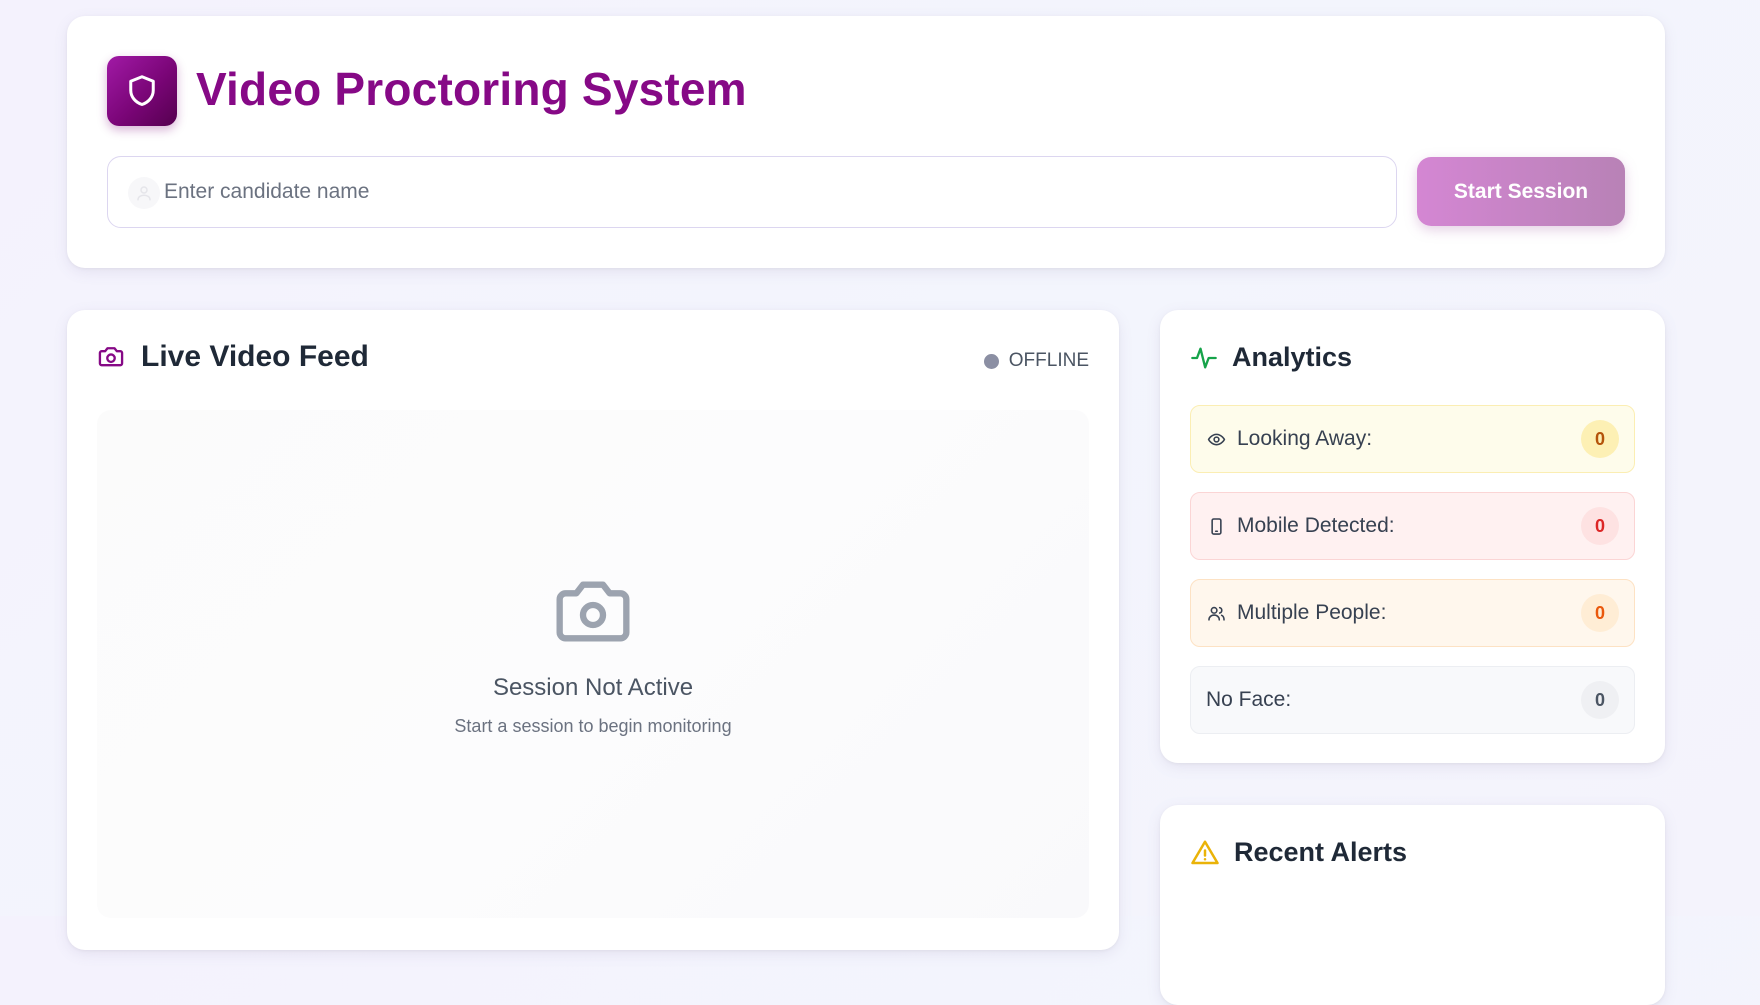  I want to click on candidate-name-input, so click(774, 191).